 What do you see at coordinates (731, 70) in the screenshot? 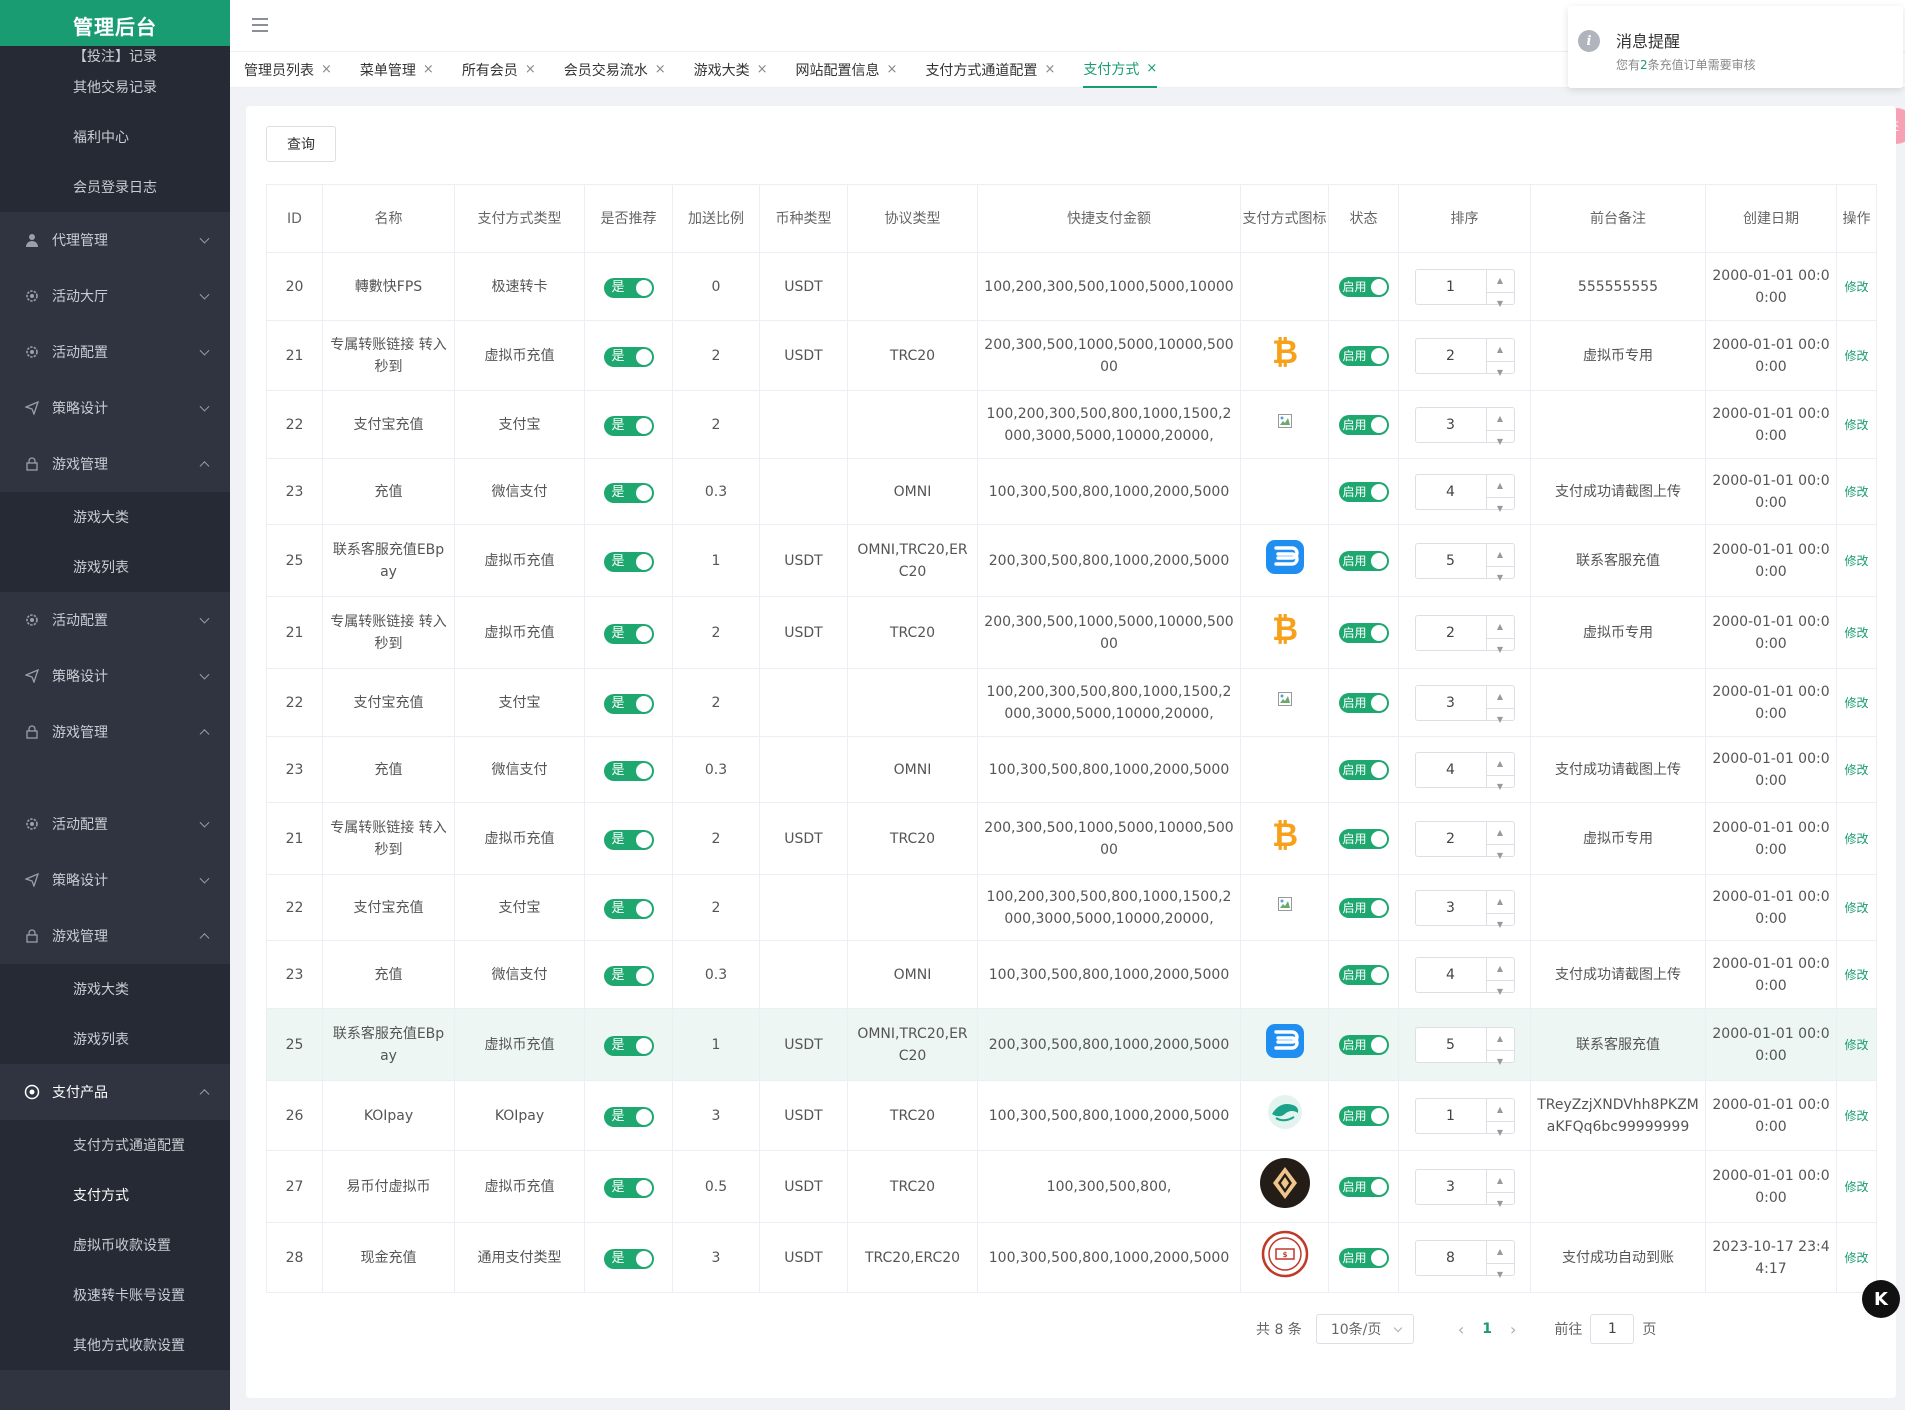
I see `tab-item: 游戏大类 ×` at bounding box center [731, 70].